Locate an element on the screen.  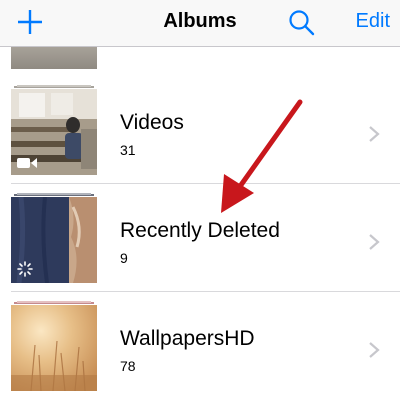
album-count: 31 is located at coordinates (128, 150).